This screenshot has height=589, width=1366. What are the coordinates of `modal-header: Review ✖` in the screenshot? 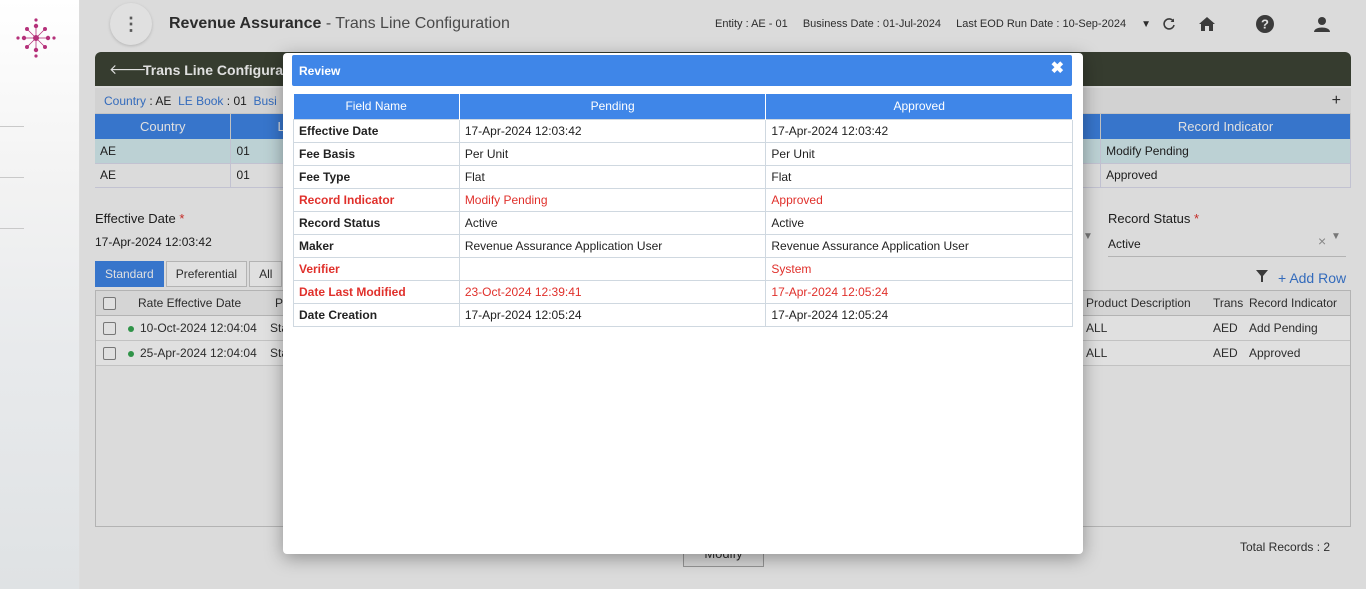 It's located at (682, 70).